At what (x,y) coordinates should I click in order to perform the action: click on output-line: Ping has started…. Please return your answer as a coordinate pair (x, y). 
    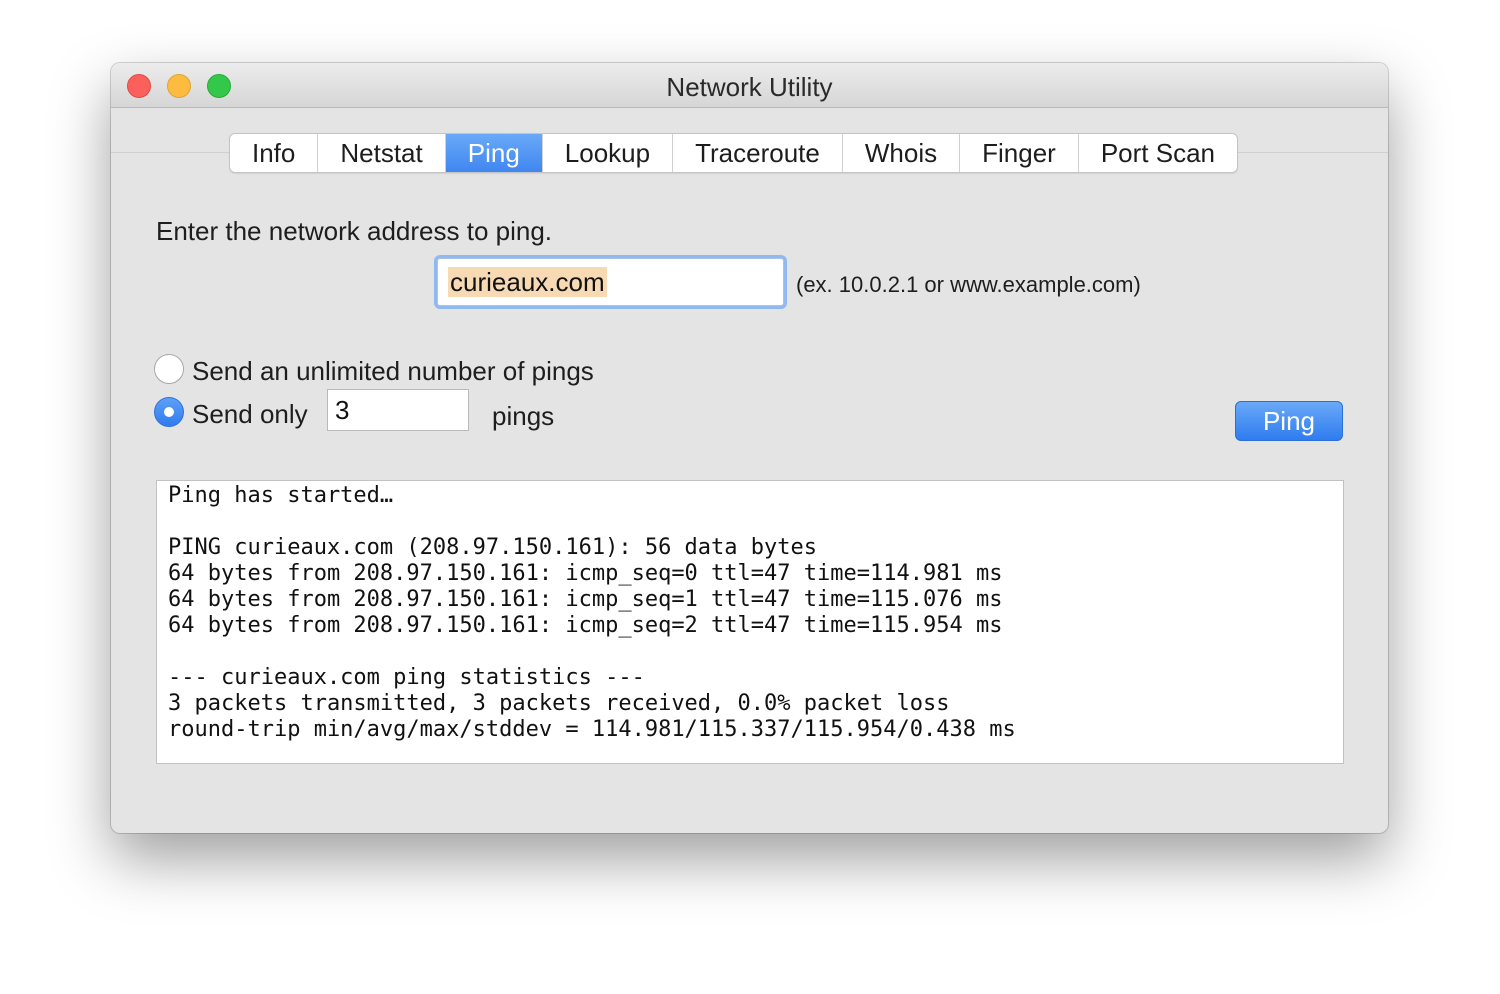
    Looking at the image, I should click on (281, 495).